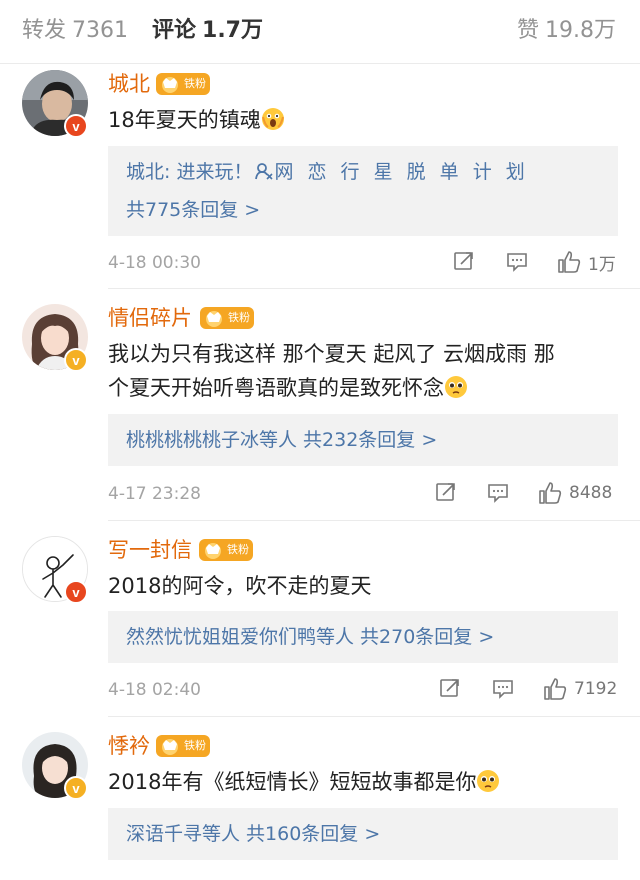  Describe the element at coordinates (211, 172) in the screenshot. I see `reply-text: 进来玩！` at that location.